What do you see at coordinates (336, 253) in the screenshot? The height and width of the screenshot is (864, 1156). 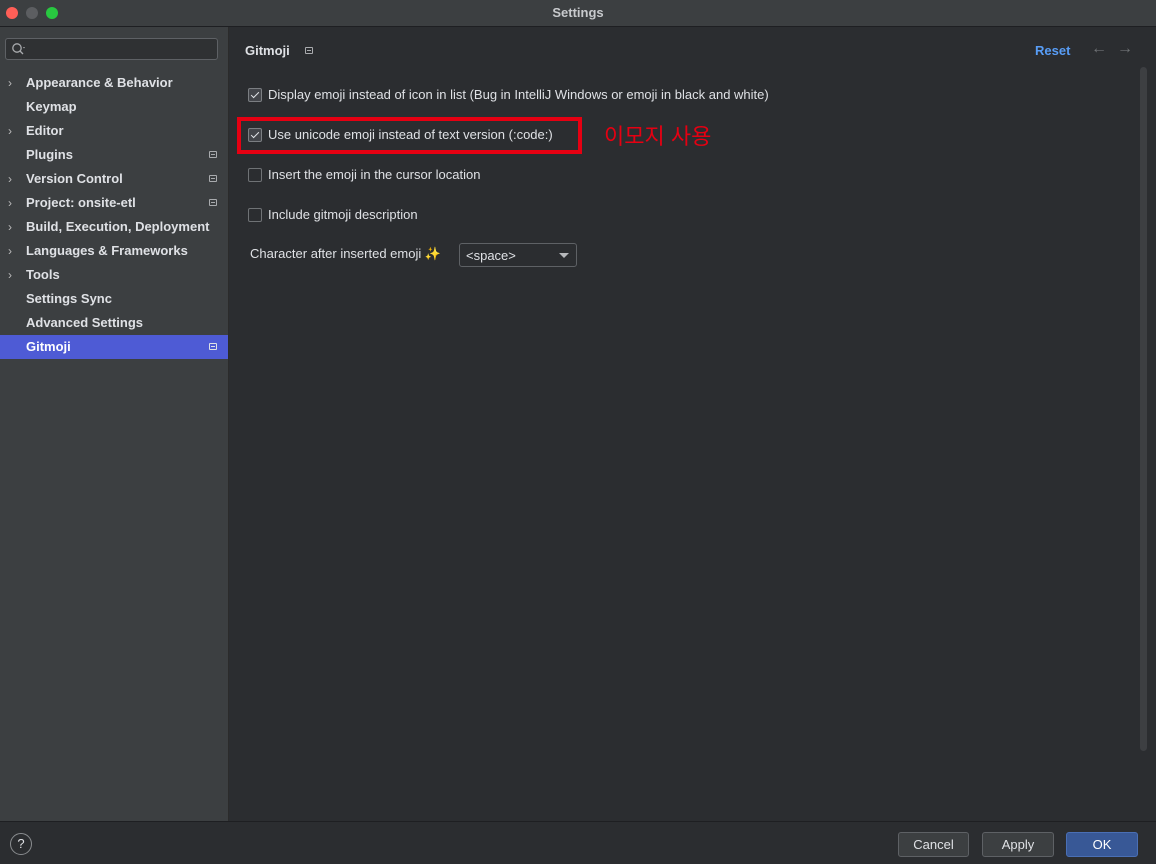 I see `char-after-label-text: Character after inserted emoji` at bounding box center [336, 253].